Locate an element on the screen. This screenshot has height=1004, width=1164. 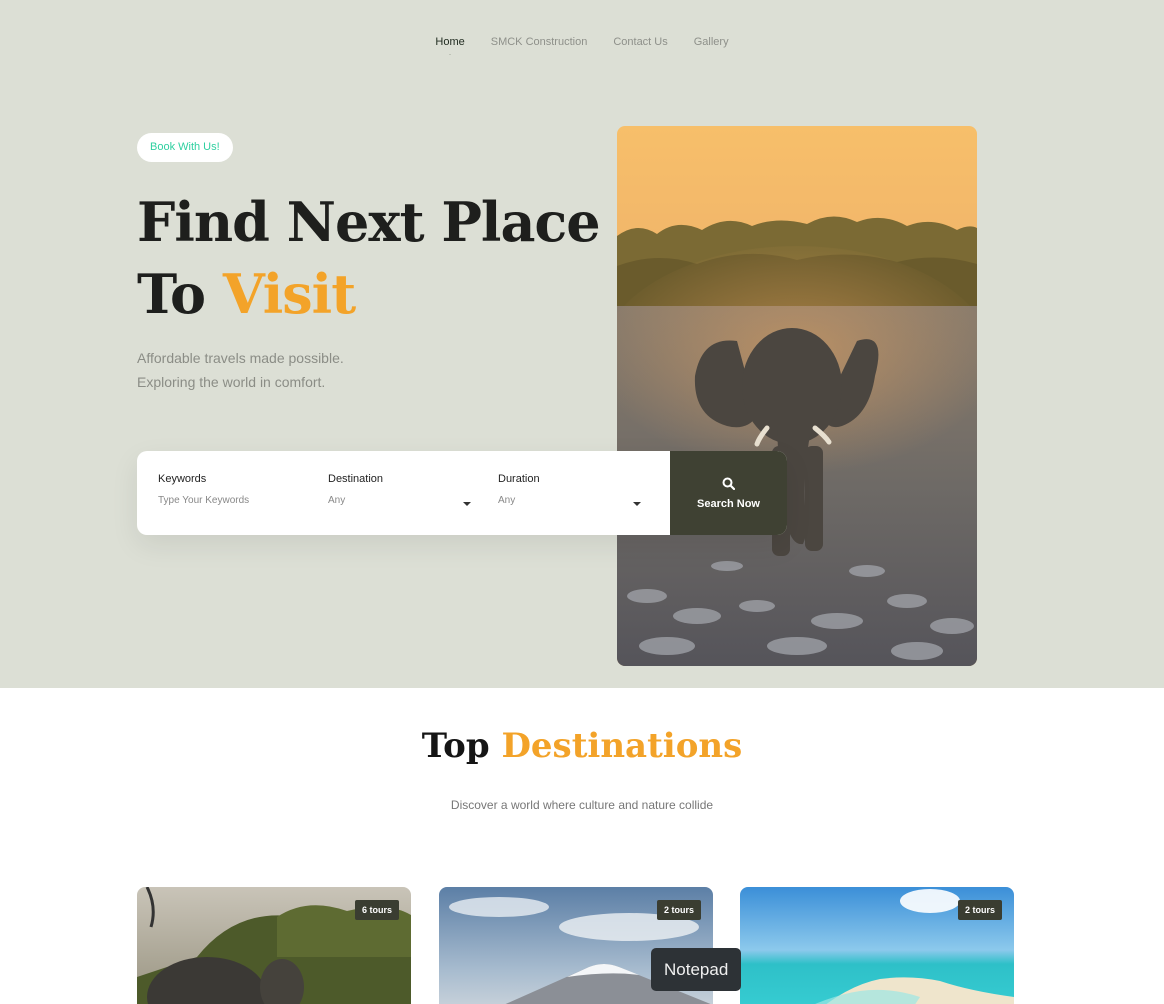
hero-subtext-line1: Affordable travels made possible. is located at coordinates (240, 358).